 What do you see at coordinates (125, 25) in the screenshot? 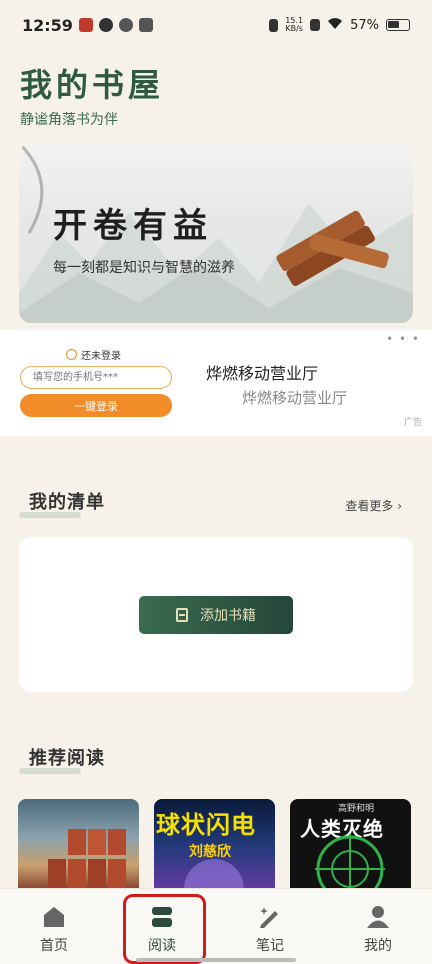
I see `app-notification-icon` at bounding box center [125, 25].